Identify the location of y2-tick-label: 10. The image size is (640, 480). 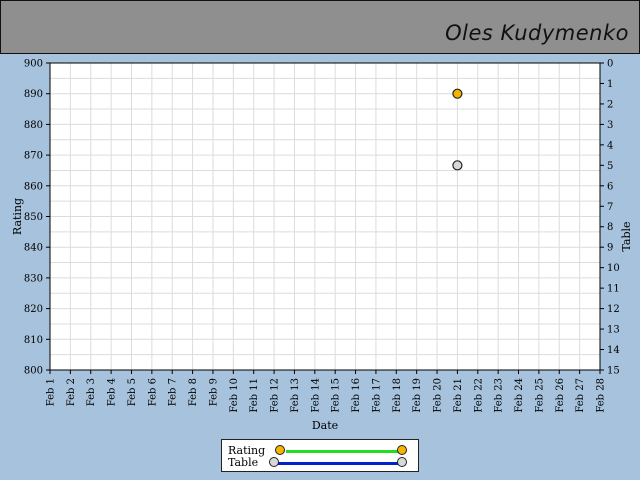
(613, 268).